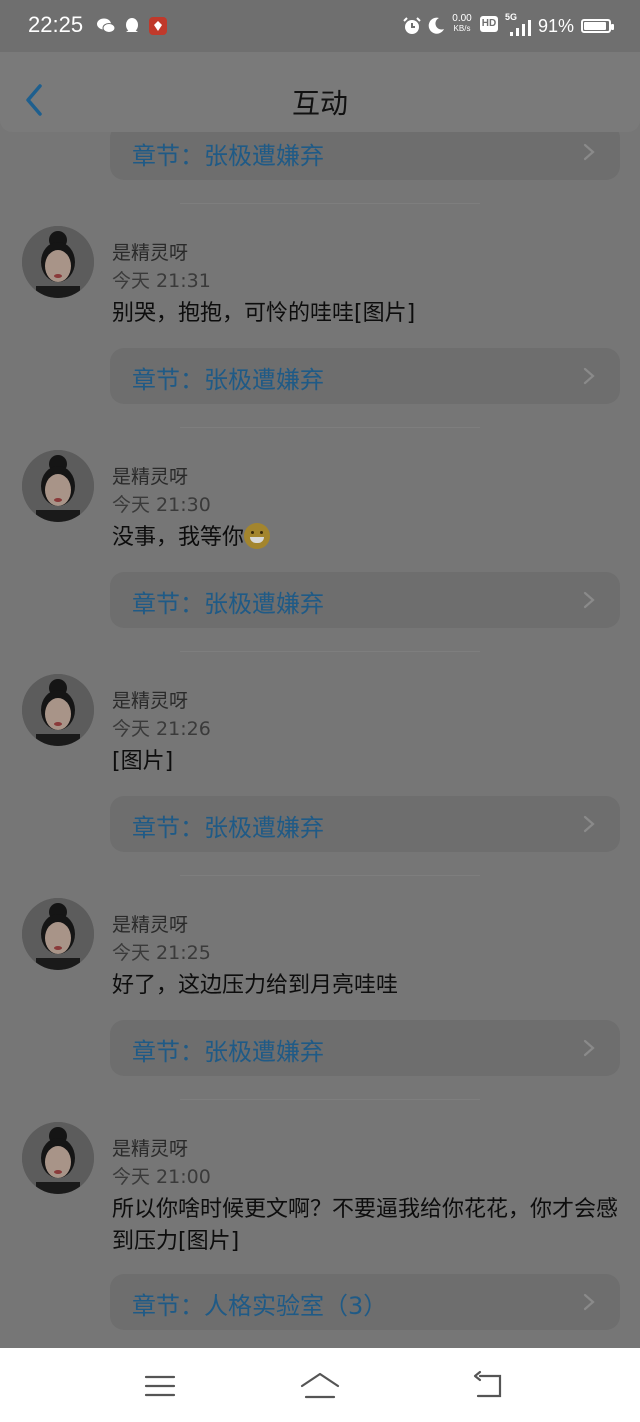 The height and width of the screenshot is (1422, 640). What do you see at coordinates (319, 103) in the screenshot?
I see `page-title: 互动` at bounding box center [319, 103].